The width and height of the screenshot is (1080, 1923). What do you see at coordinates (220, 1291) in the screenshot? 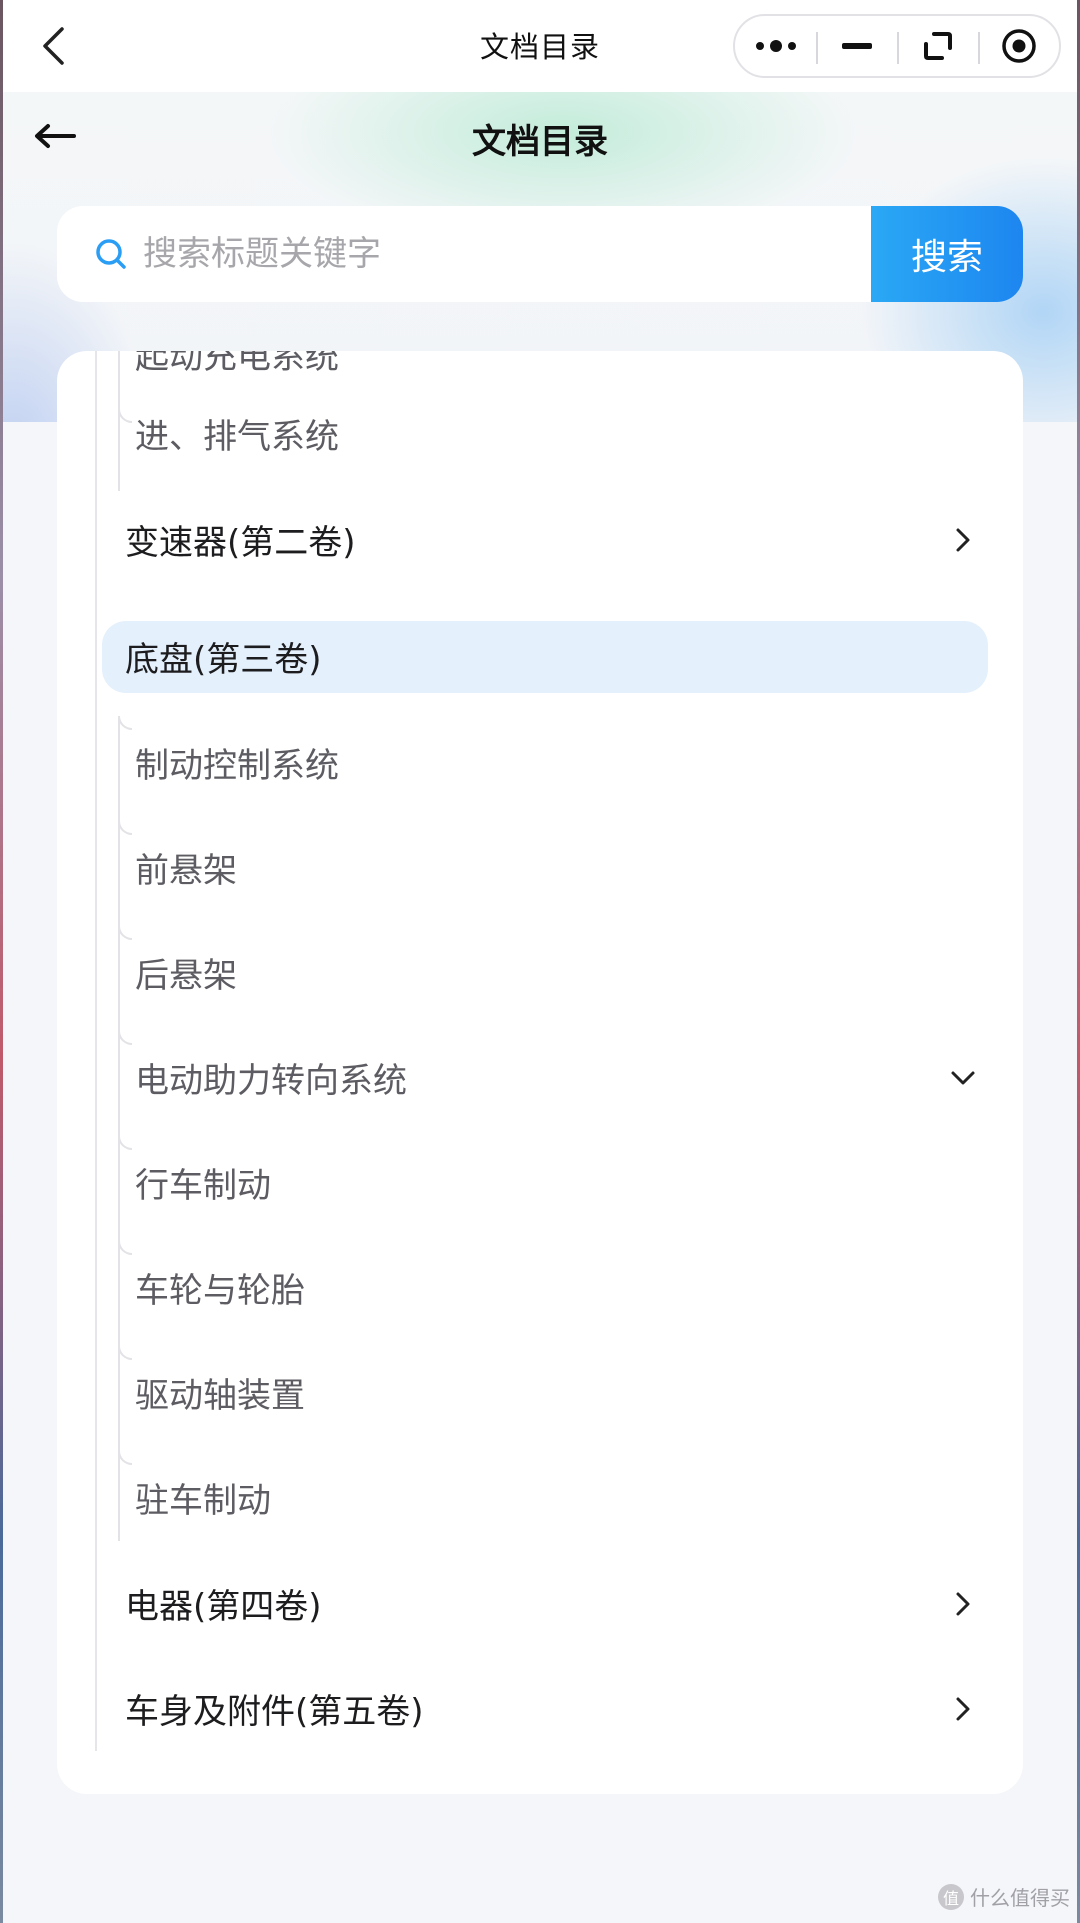
I see `tree-item-label: 车轮与轮胎` at bounding box center [220, 1291].